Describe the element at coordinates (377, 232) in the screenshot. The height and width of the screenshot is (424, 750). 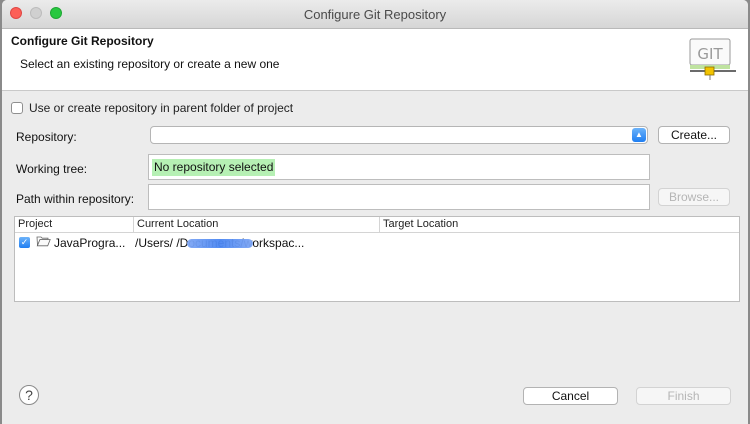
I see `table-header-divider` at that location.